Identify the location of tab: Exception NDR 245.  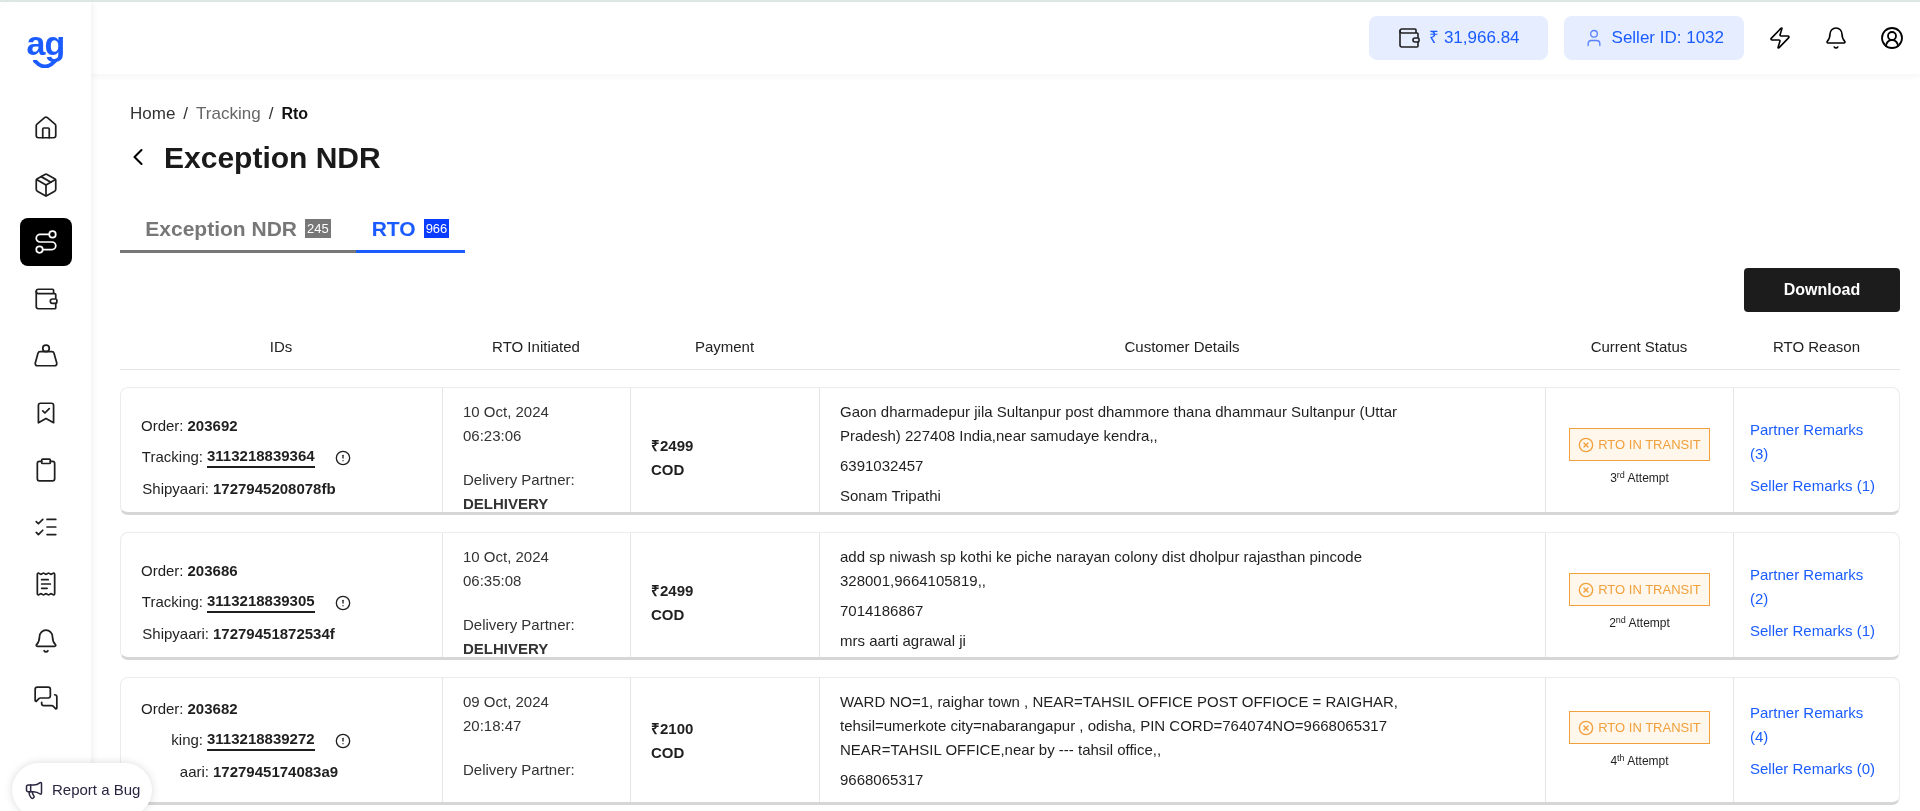
(238, 232).